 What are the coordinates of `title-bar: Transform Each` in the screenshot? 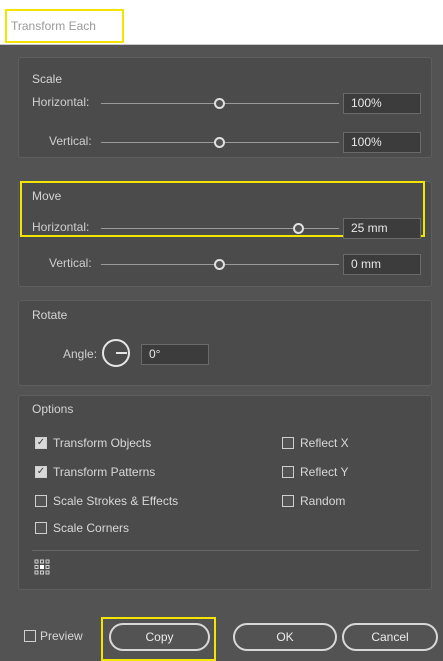 It's located at (221, 22).